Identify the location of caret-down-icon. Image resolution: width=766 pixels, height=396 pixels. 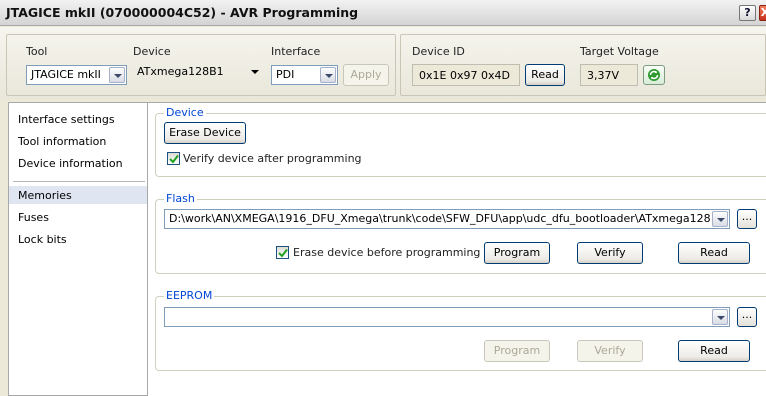
(255, 71).